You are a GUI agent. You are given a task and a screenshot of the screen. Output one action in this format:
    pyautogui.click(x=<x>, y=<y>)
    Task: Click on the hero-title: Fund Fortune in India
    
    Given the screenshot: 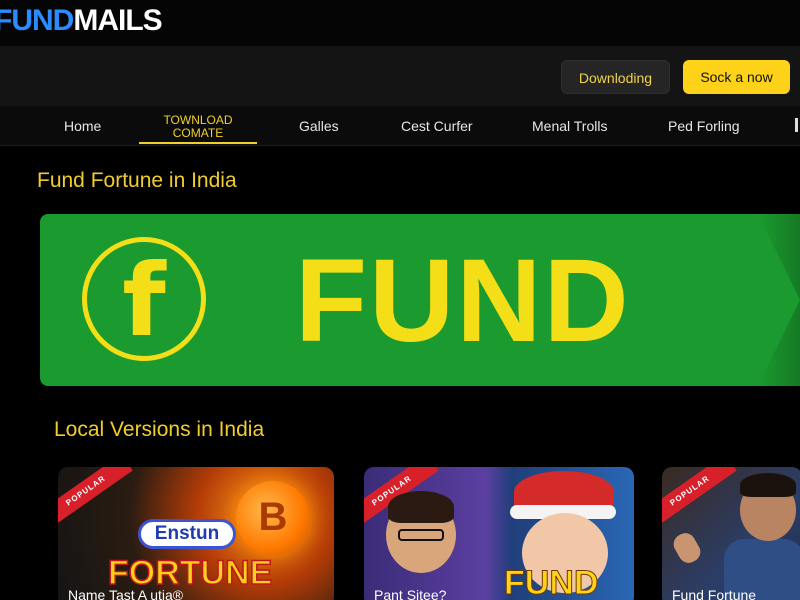 What is the action you would take?
    pyautogui.click(x=137, y=180)
    